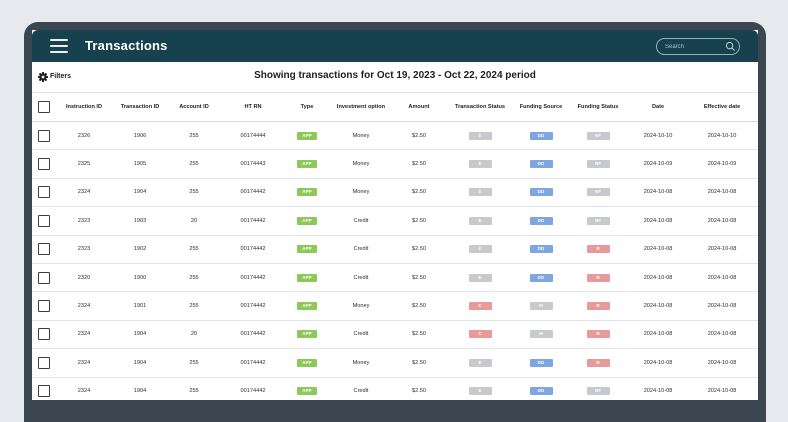 Image resolution: width=788 pixels, height=422 pixels. Describe the element at coordinates (59, 46) in the screenshot. I see `hamburger-menu-icon` at that location.